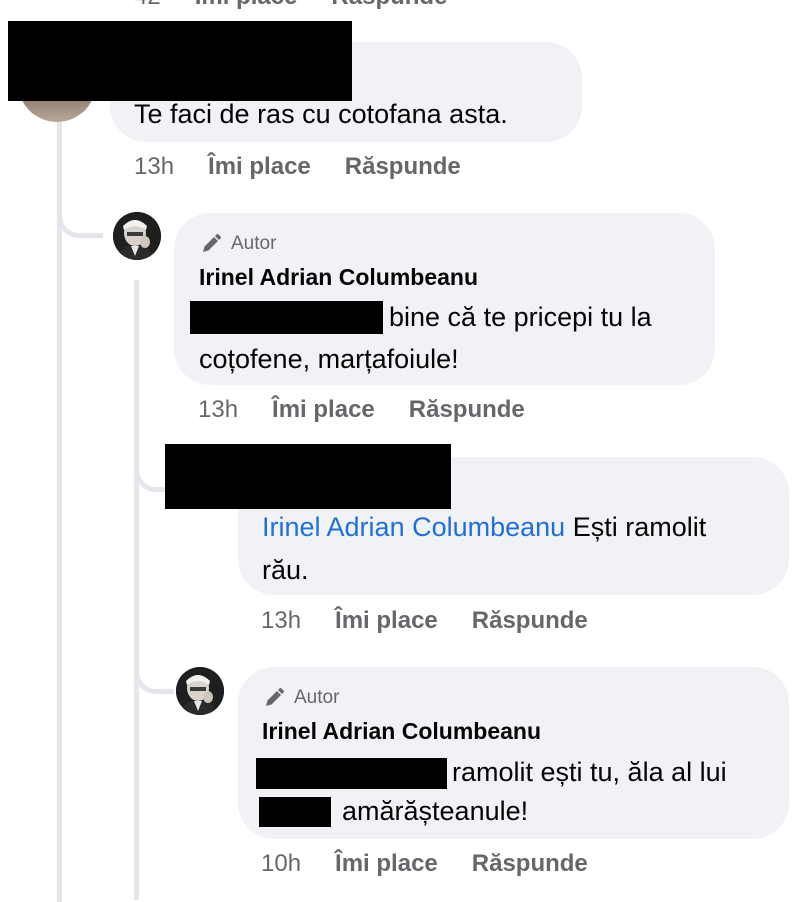  Describe the element at coordinates (435, 811) in the screenshot. I see `comment-text-line2: amărășteanule!` at that location.